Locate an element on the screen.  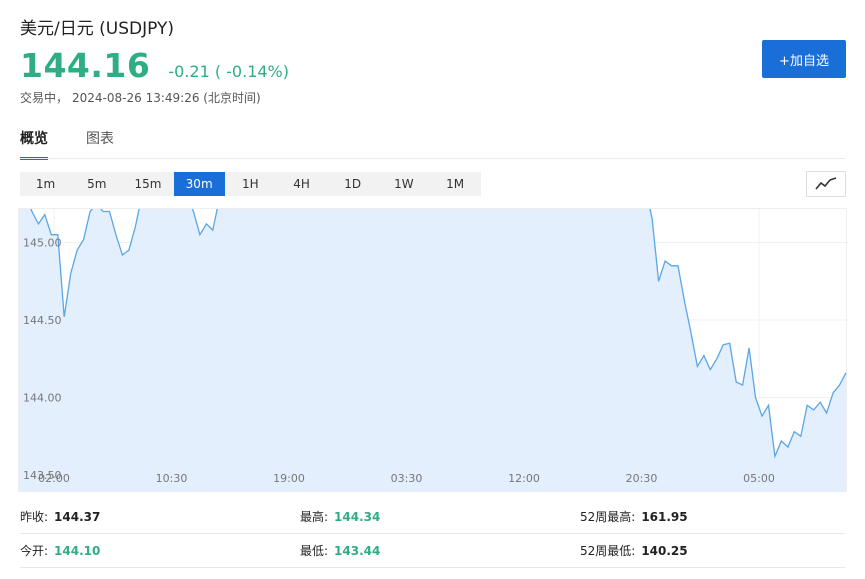
stat-value: 161.95 is located at coordinates (664, 517).